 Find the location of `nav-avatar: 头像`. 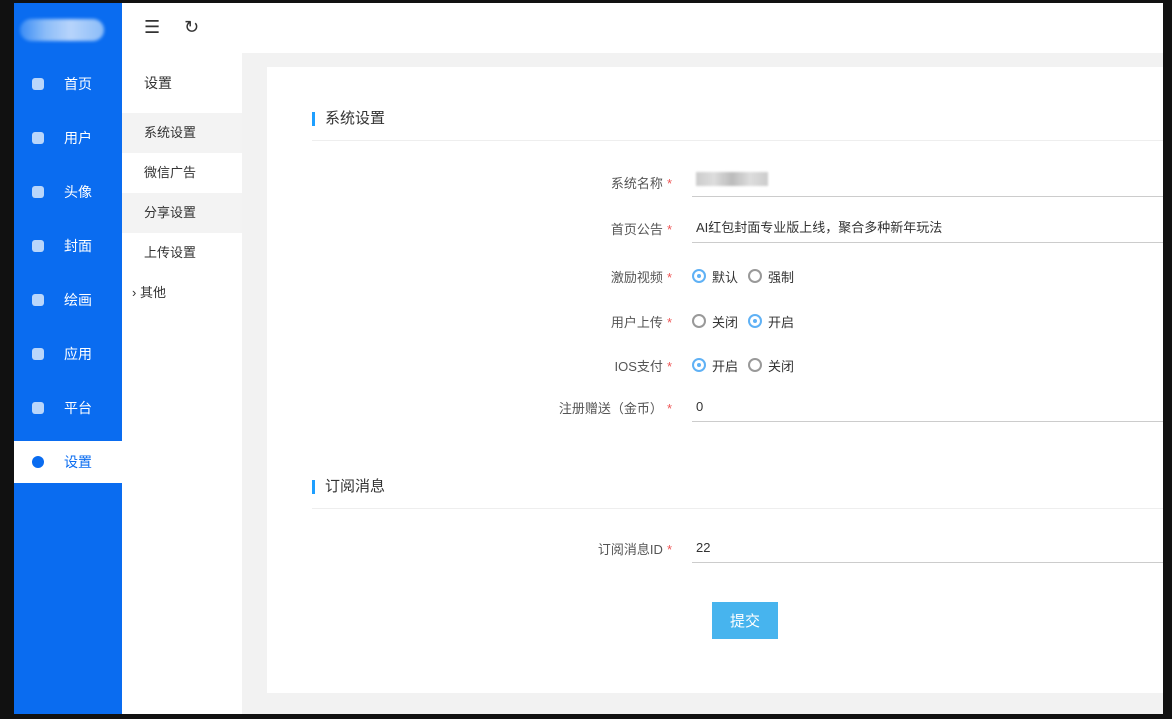

nav-avatar: 头像 is located at coordinates (68, 192).